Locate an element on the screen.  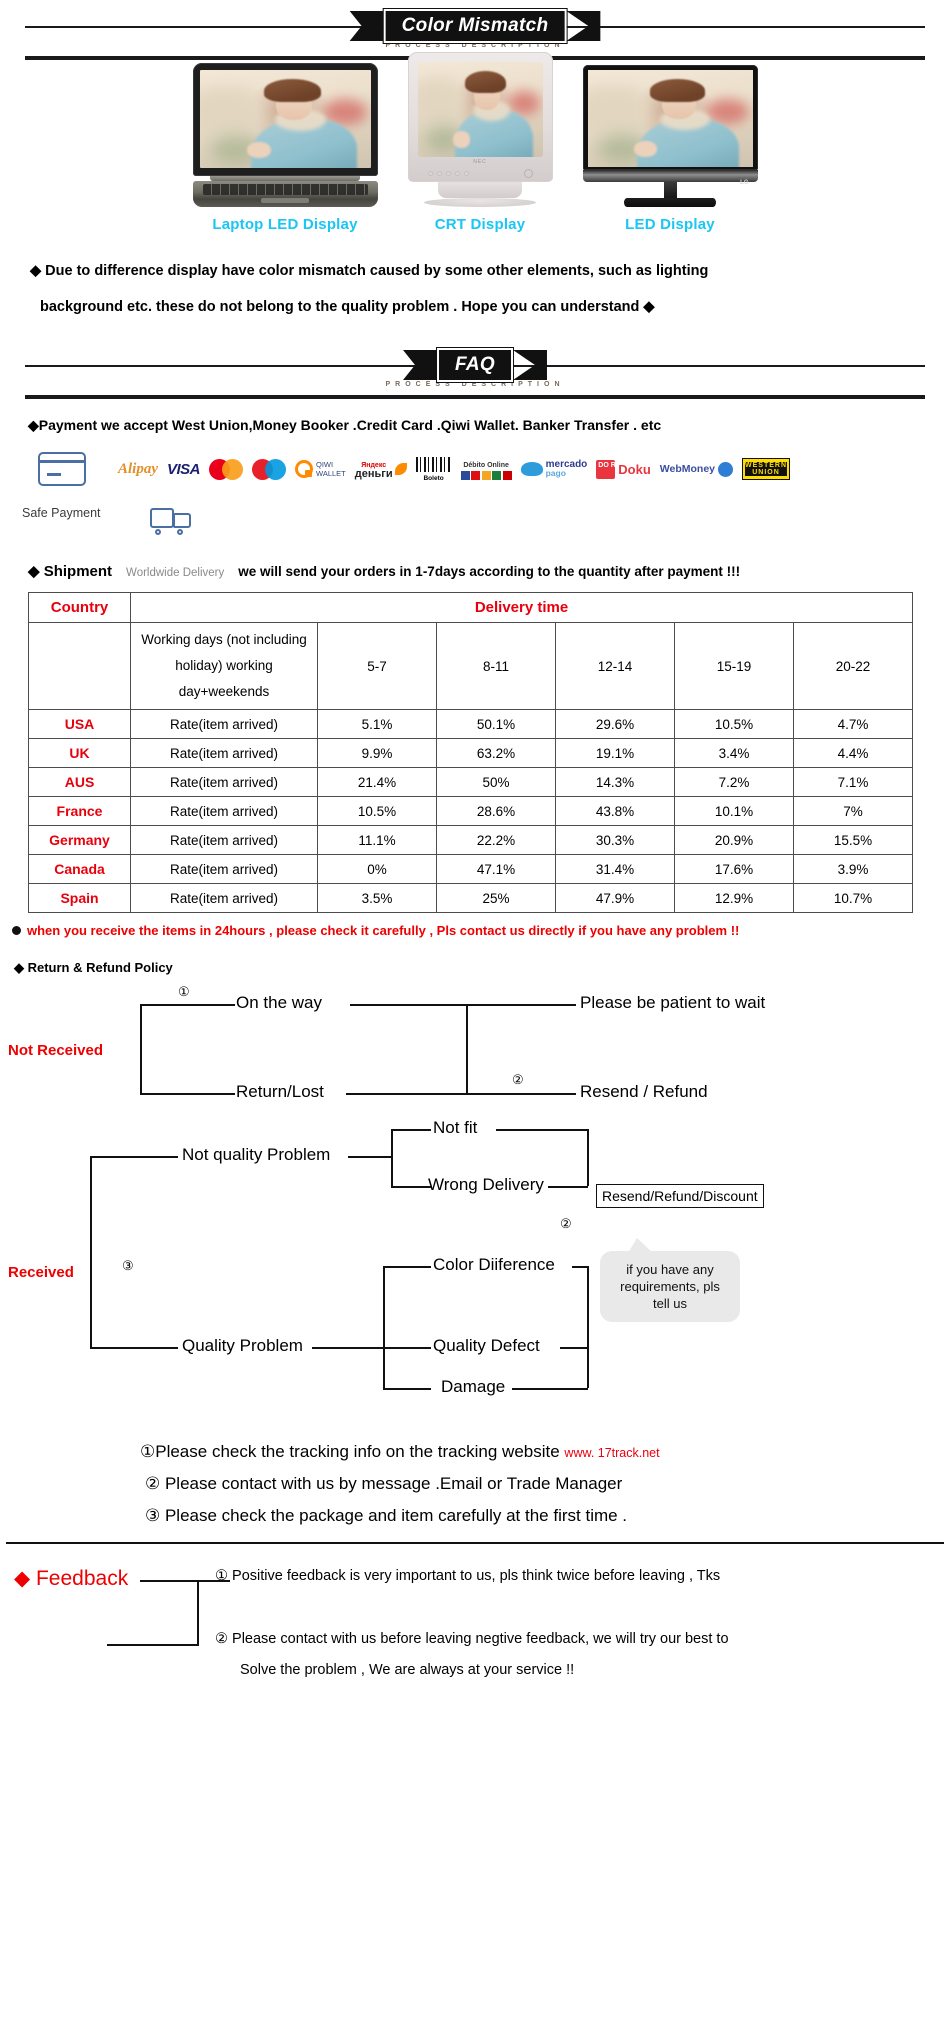
row-rate-3: 10.5% is located at coordinates (734, 724).